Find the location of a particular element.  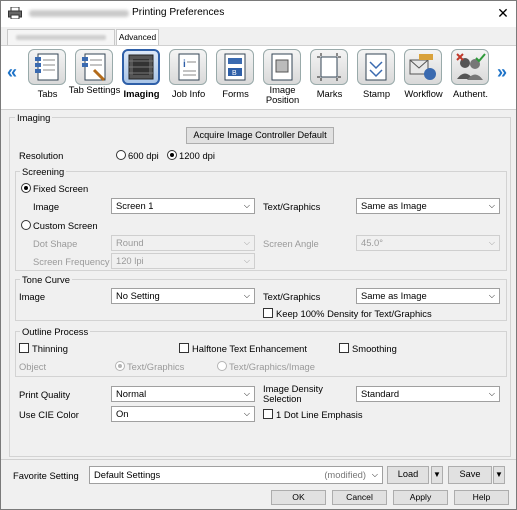

radio-label: Fixed Screen is located at coordinates (61, 188).